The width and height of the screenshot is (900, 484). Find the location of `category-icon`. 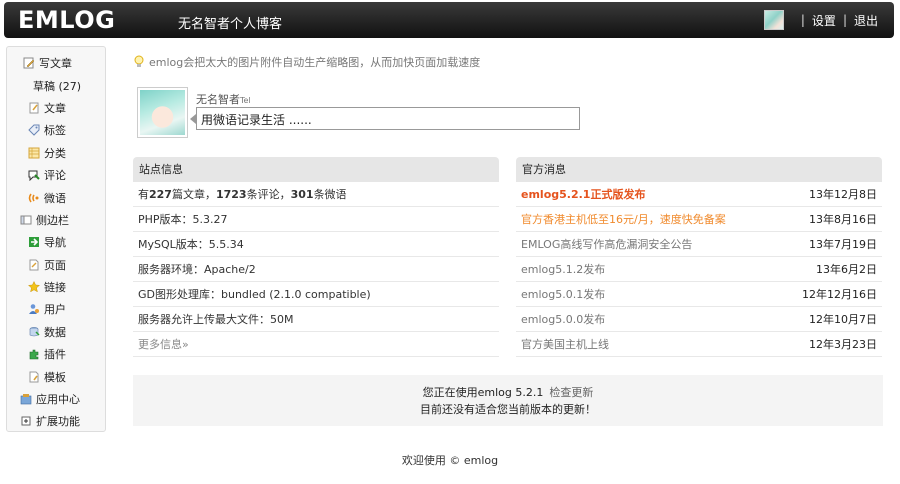

category-icon is located at coordinates (34, 153).